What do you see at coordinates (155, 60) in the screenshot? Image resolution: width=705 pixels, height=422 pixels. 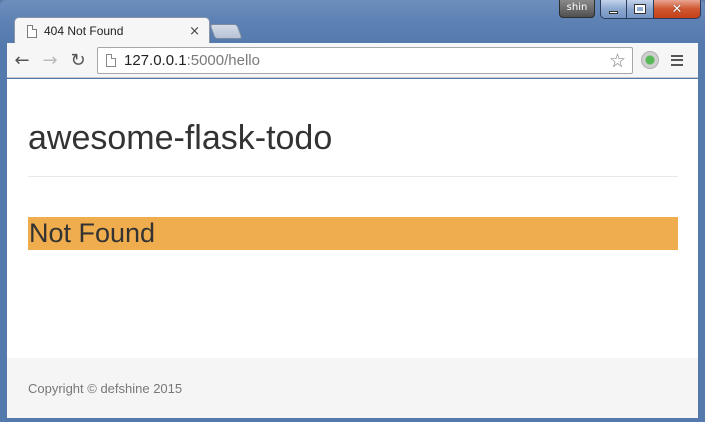 I see `url-host: 127.0.0.1` at bounding box center [155, 60].